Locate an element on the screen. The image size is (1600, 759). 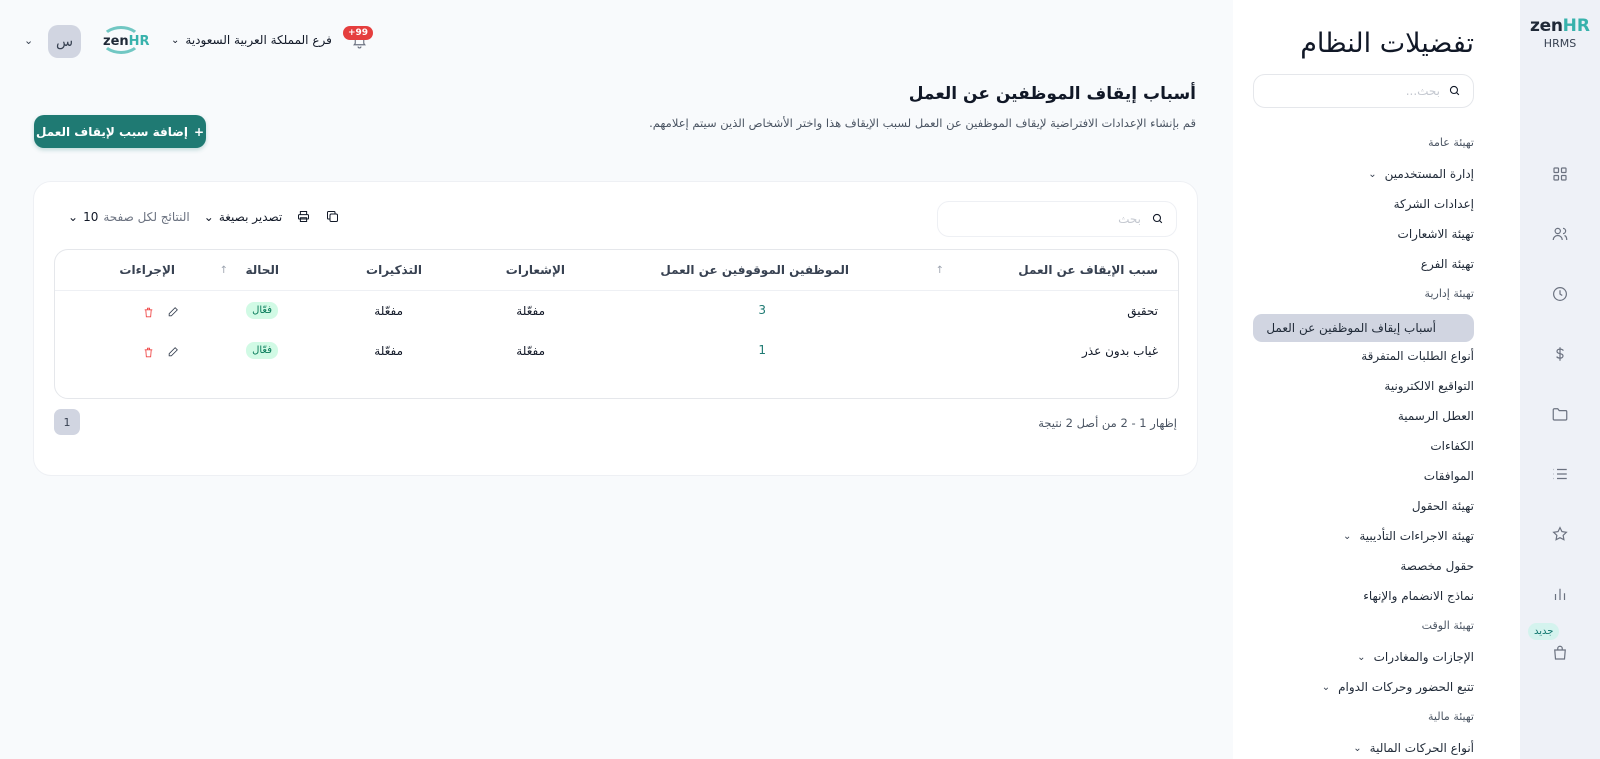
logo-swirl is located at coordinates (121, 40).